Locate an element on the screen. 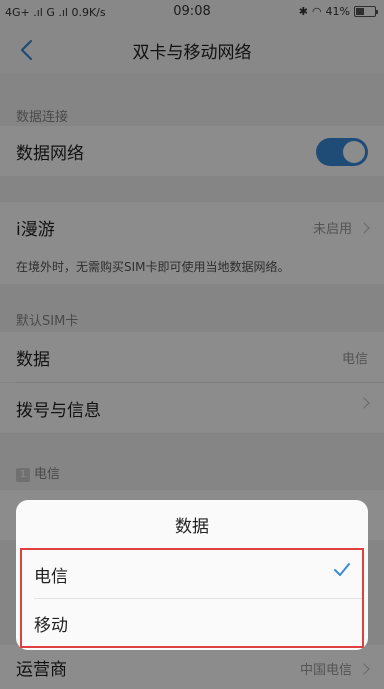  dialog-title: 数据 is located at coordinates (192, 527).